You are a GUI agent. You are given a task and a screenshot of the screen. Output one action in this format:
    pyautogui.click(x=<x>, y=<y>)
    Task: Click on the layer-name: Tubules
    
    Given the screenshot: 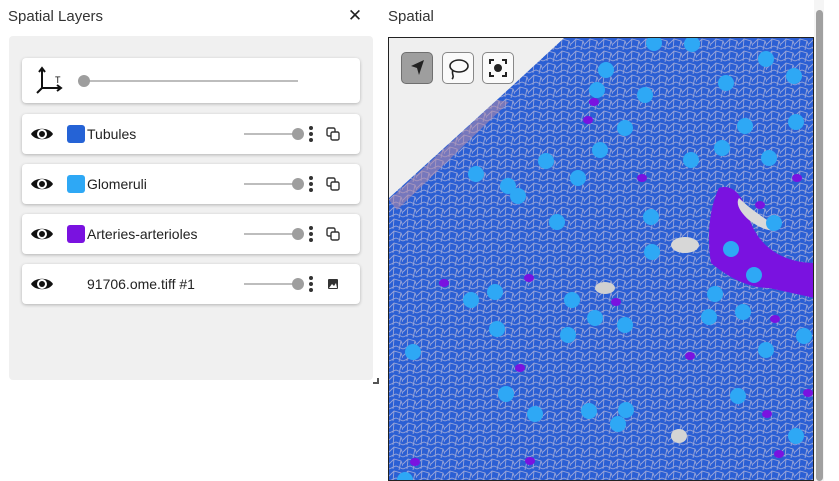 What is the action you would take?
    pyautogui.click(x=112, y=134)
    